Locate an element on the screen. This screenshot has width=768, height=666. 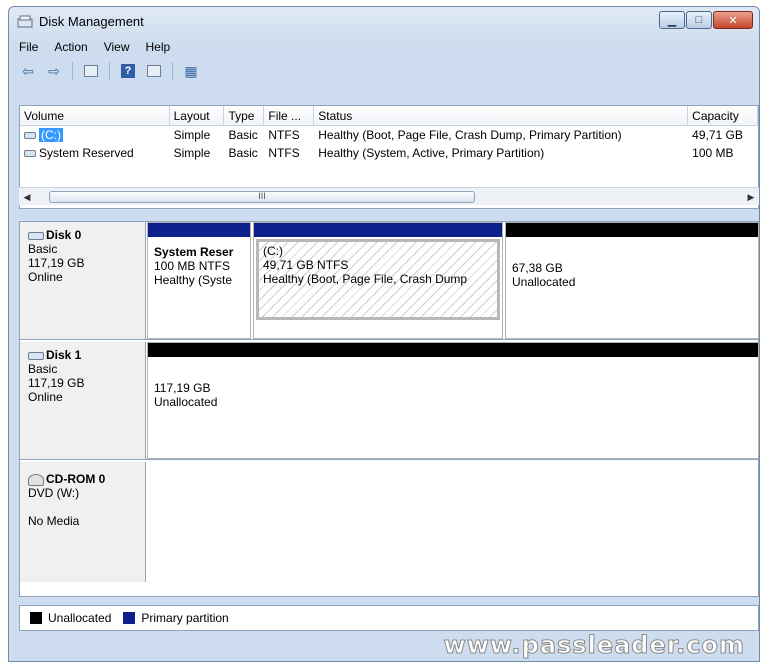
horizontal-scrollbar: ◀ III ▶ is located at coordinates (389, 196).